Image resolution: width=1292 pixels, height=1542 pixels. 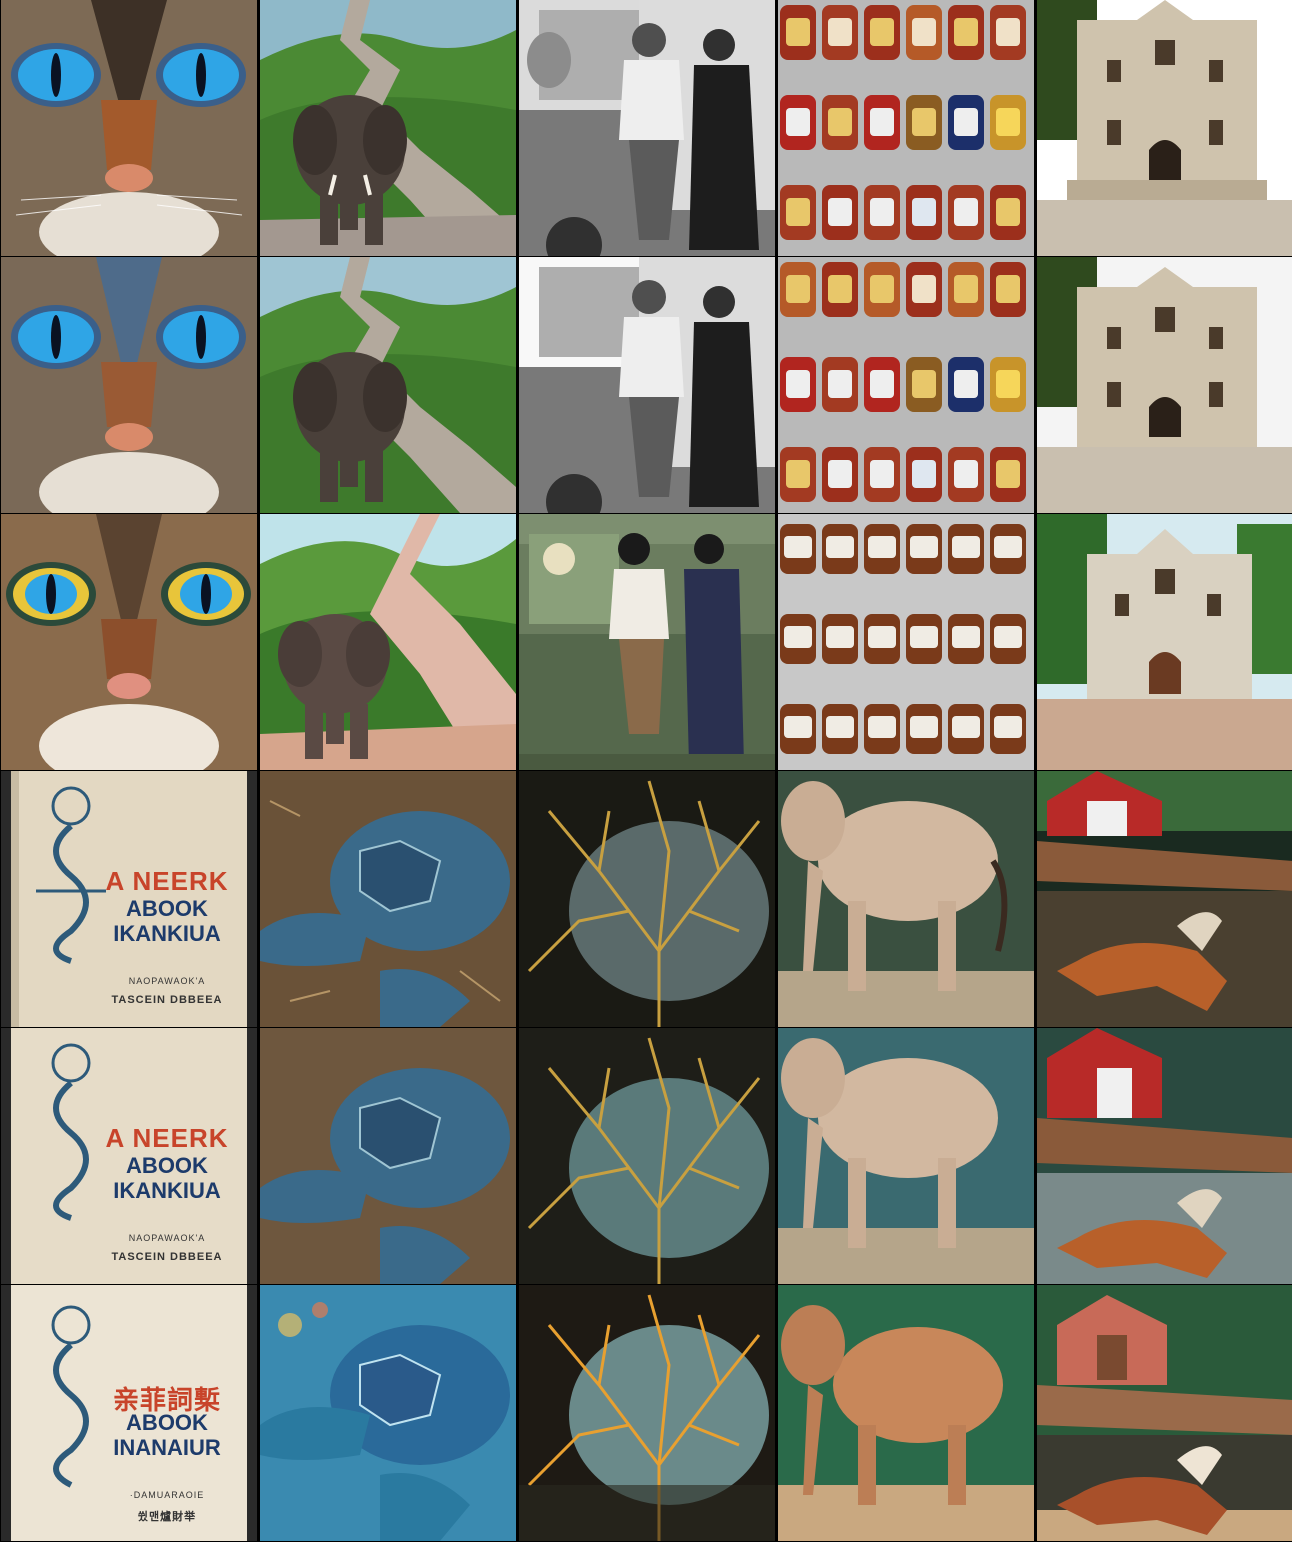 I want to click on book-subtitle: ·DAMUARAOIE, so click(x=167, y=1495).